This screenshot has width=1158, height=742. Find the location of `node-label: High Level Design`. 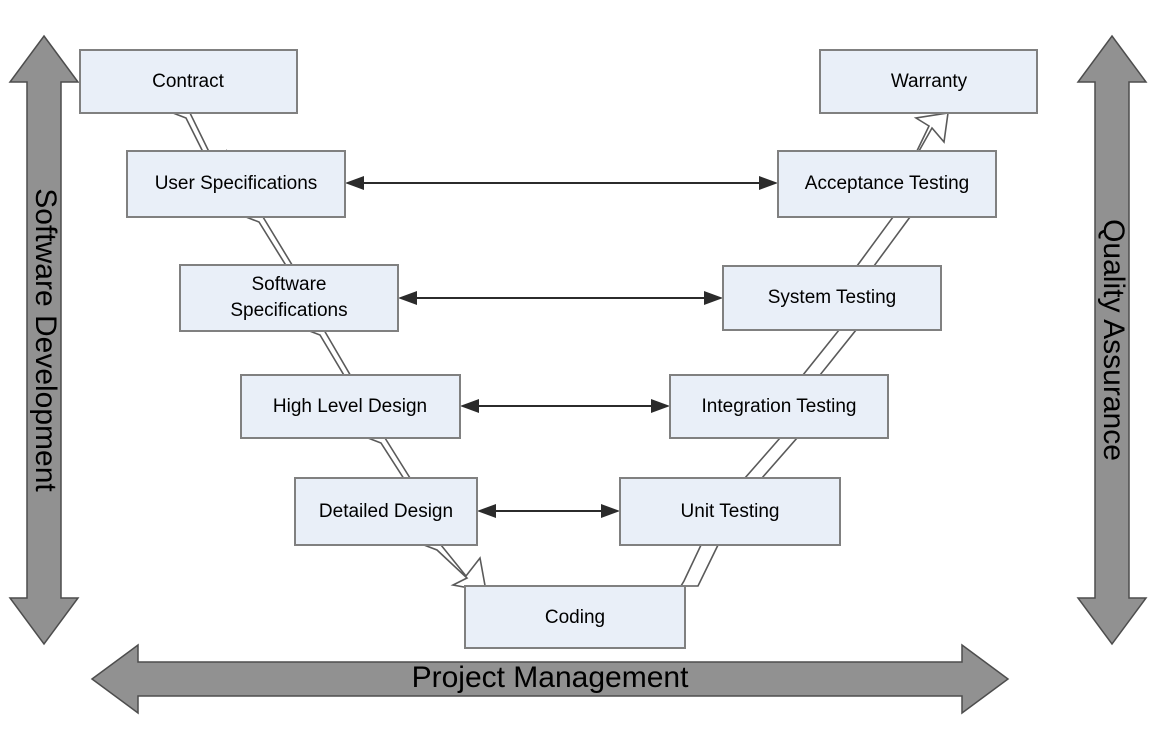

node-label: High Level Design is located at coordinates (350, 406).